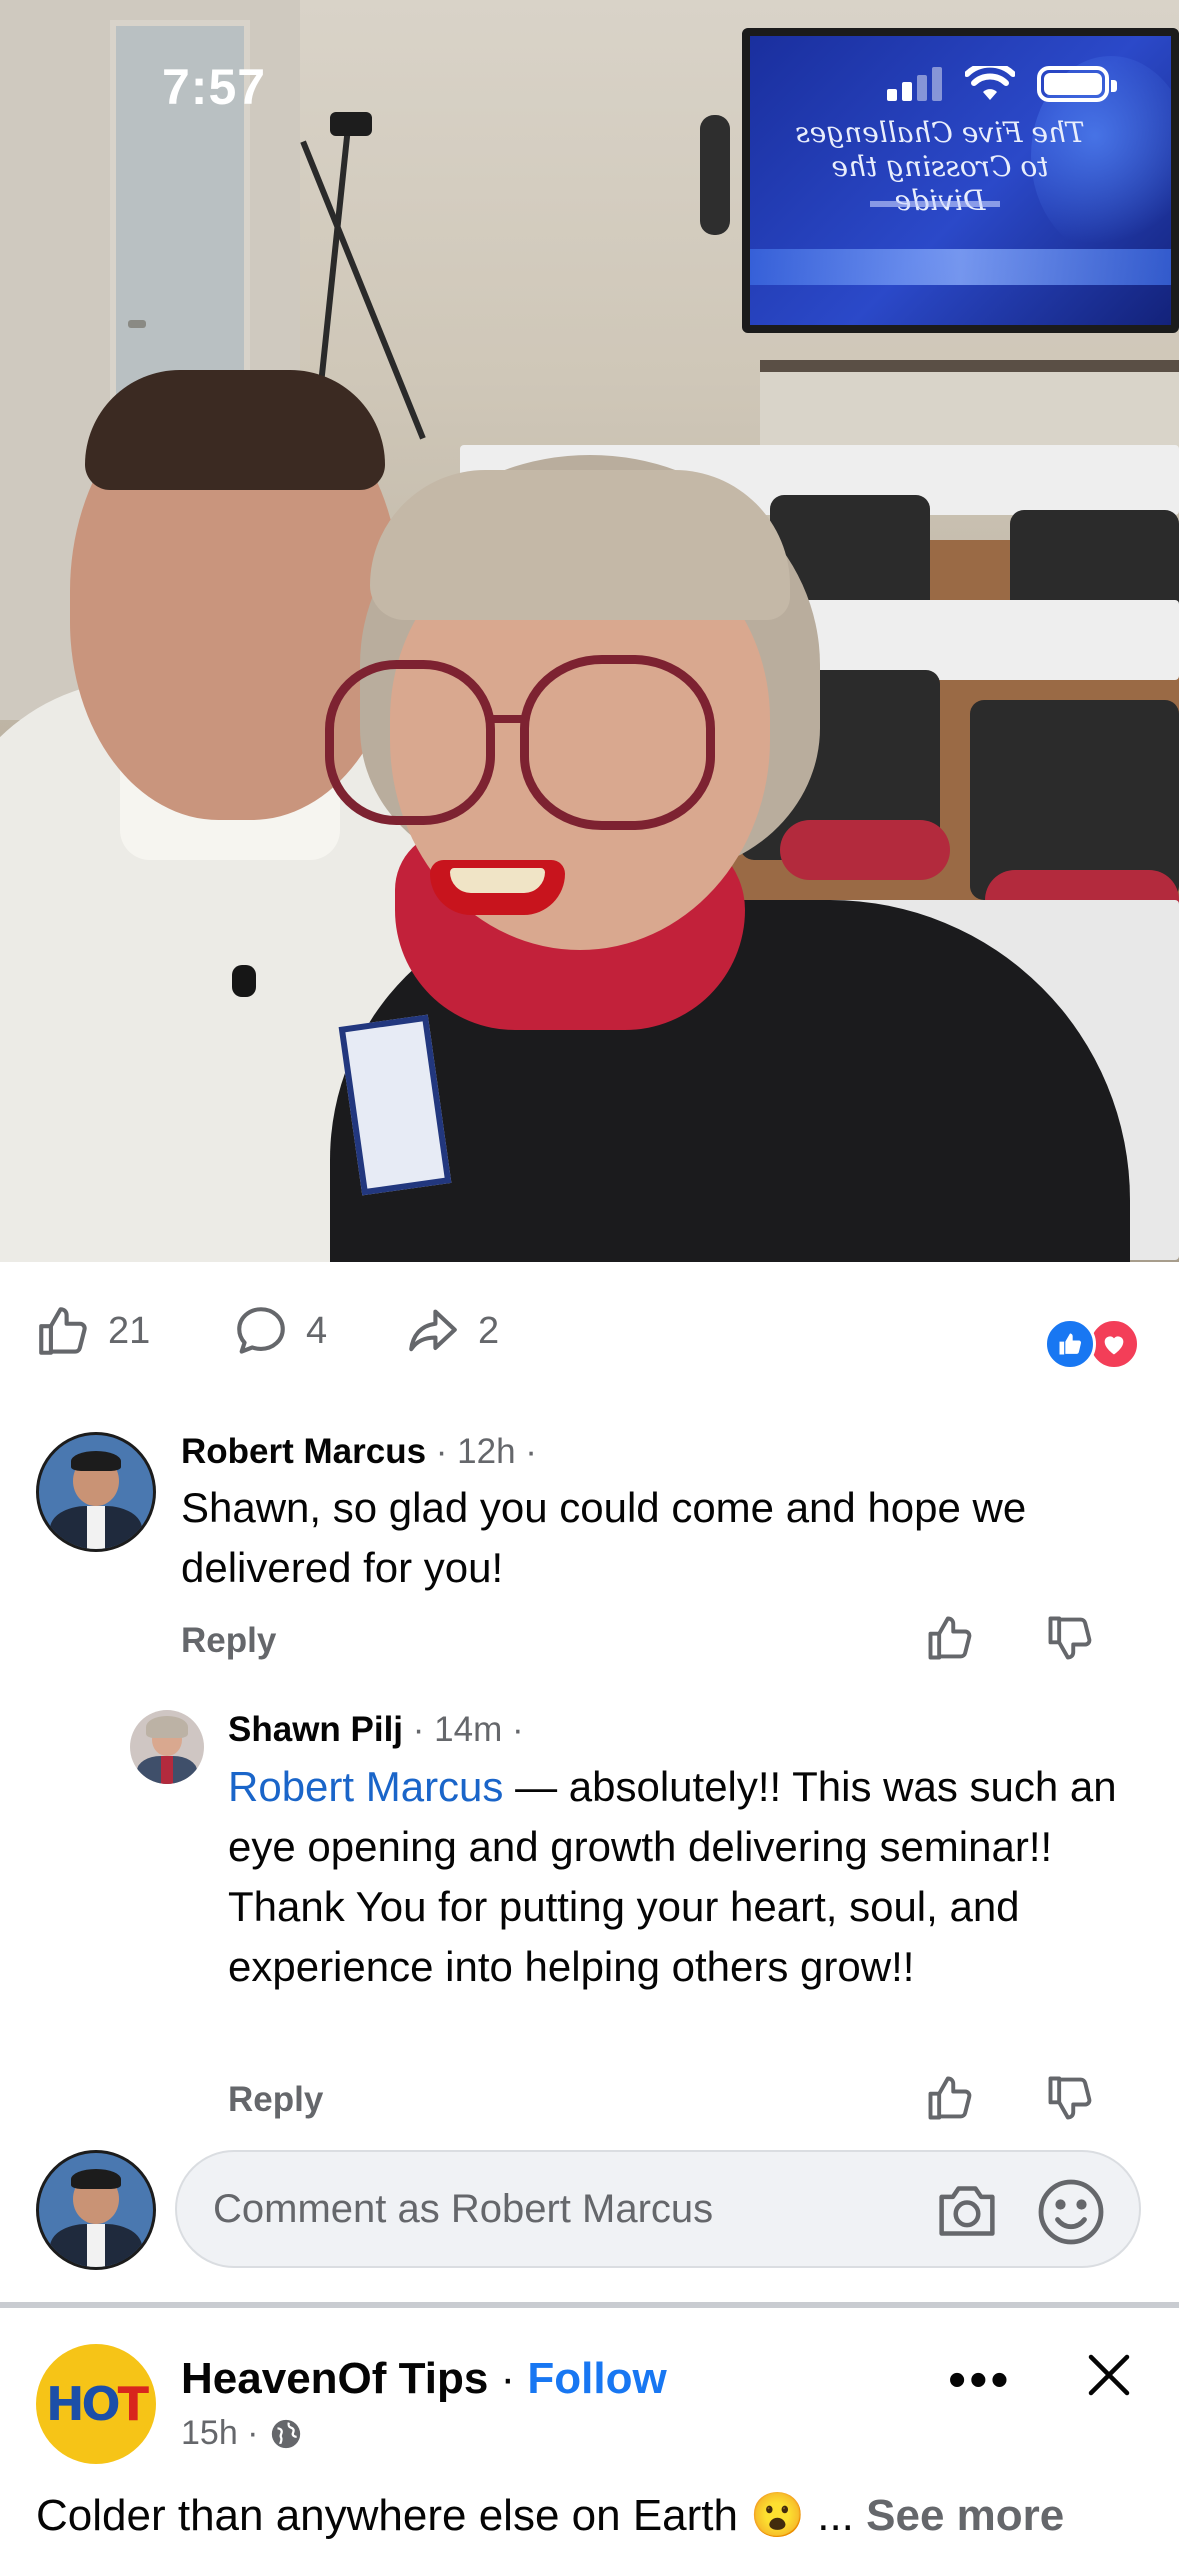  I want to click on comment-button: 4, so click(279, 1331).